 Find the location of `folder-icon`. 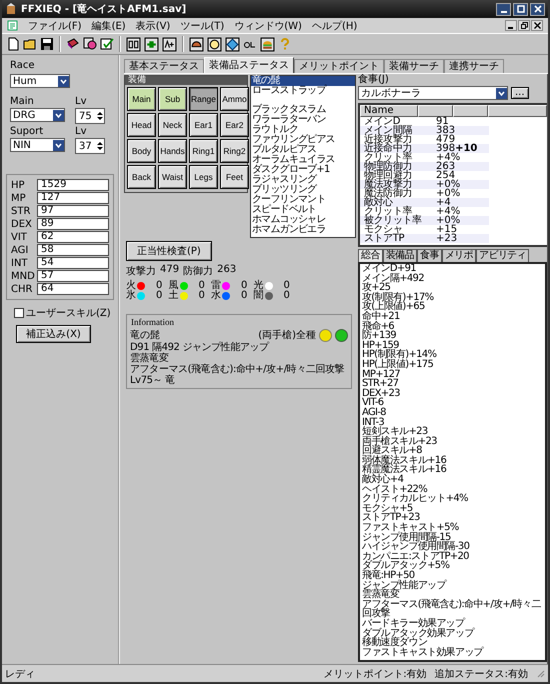

folder-icon is located at coordinates (30, 44).